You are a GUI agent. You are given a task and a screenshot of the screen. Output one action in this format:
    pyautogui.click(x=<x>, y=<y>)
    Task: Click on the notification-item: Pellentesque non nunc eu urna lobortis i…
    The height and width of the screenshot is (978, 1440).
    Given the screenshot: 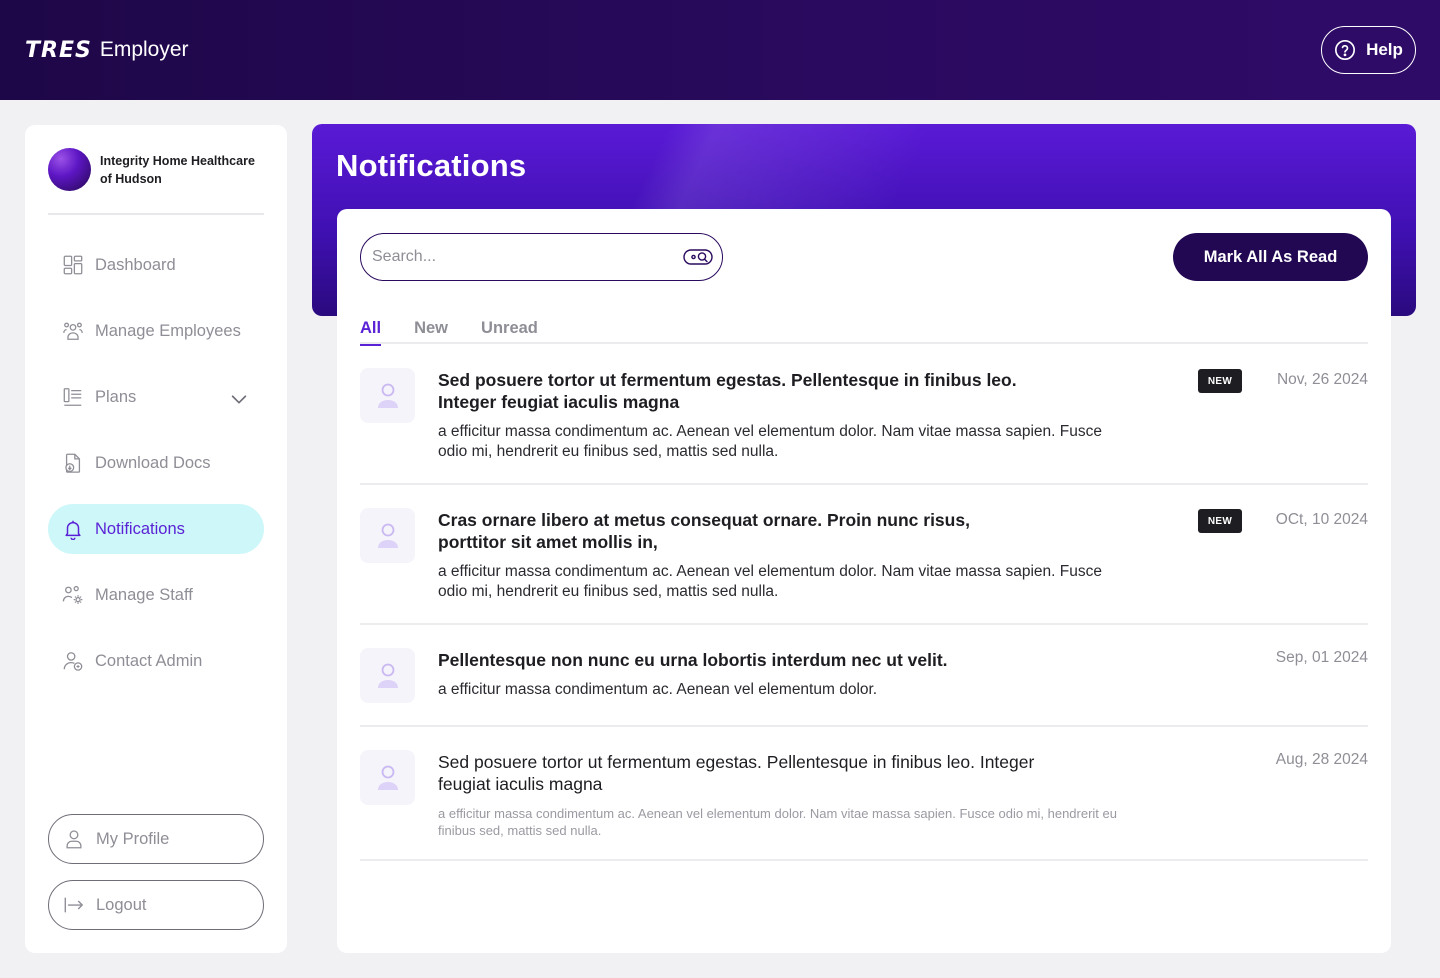 What is the action you would take?
    pyautogui.click(x=864, y=676)
    